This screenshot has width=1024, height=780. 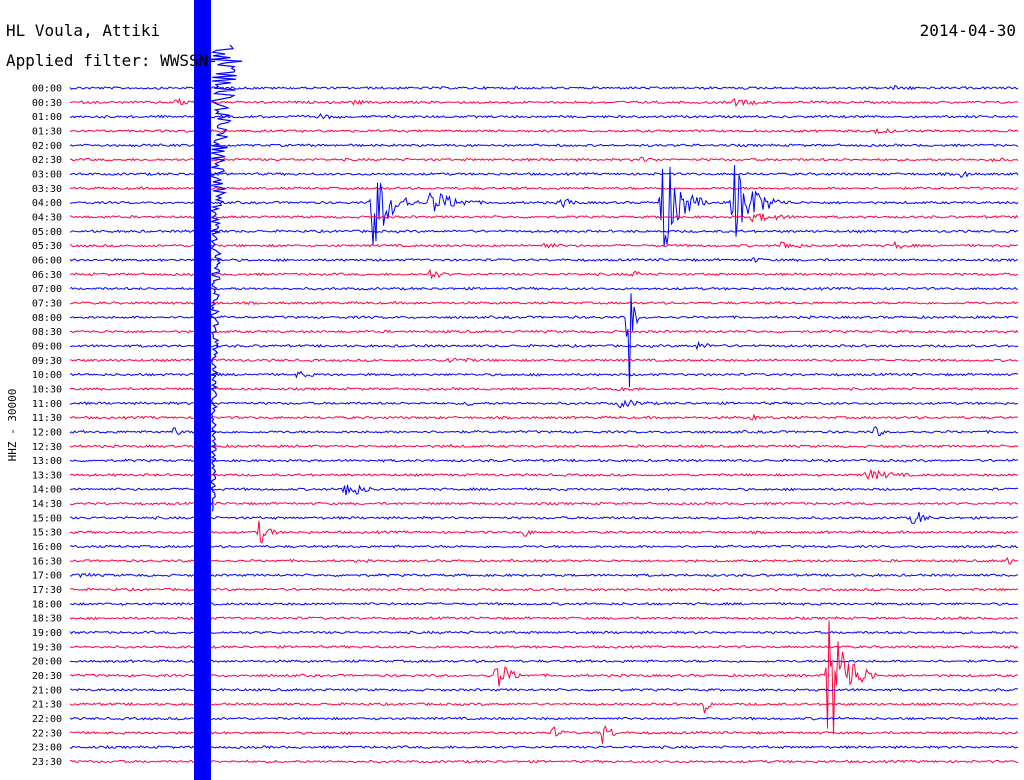 I want to click on row-time-label: 20:00, so click(x=47, y=662).